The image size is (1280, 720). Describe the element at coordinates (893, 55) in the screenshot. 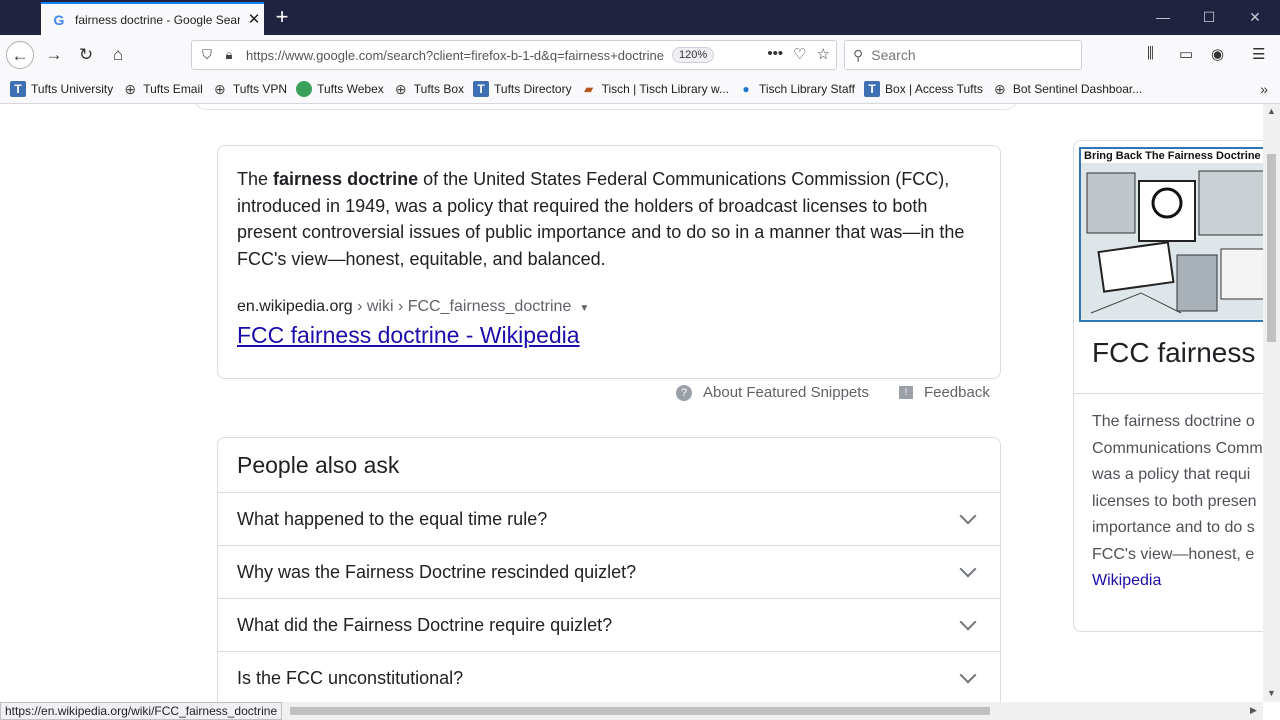

I see `search-placeholder: Search` at that location.